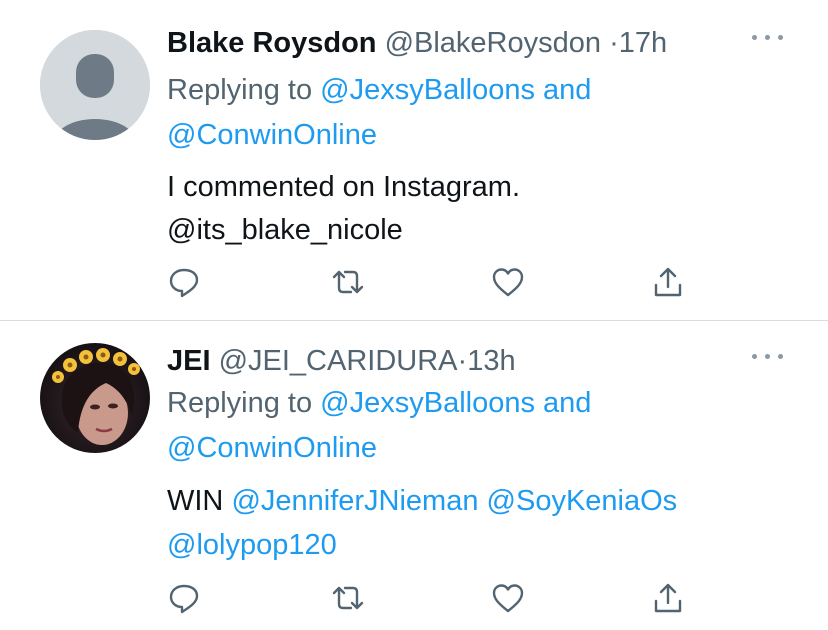 The width and height of the screenshot is (828, 630). I want to click on tweet-text-handle: @its_blake_nicole, so click(285, 230).